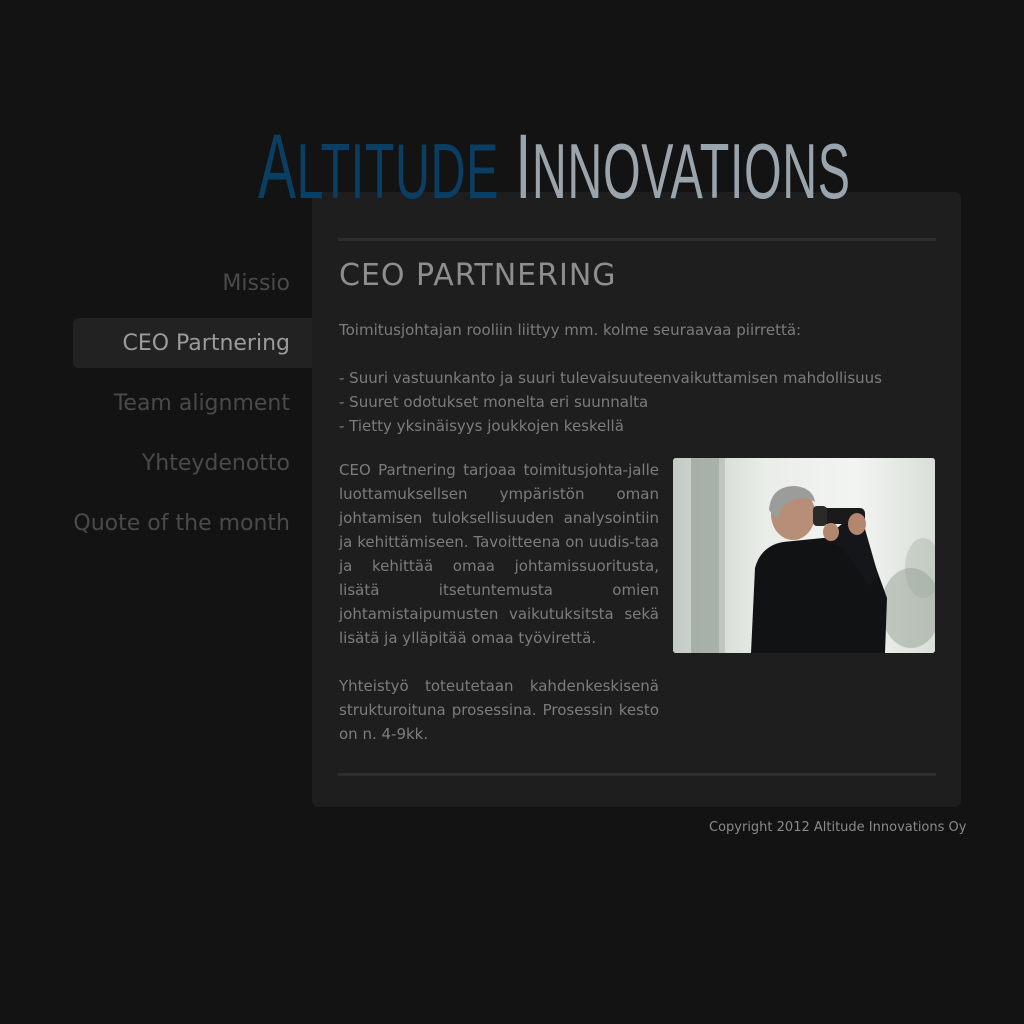 Image resolution: width=1024 pixels, height=1024 pixels. I want to click on logo-word-altitude: ALTITUDE, so click(378, 167).